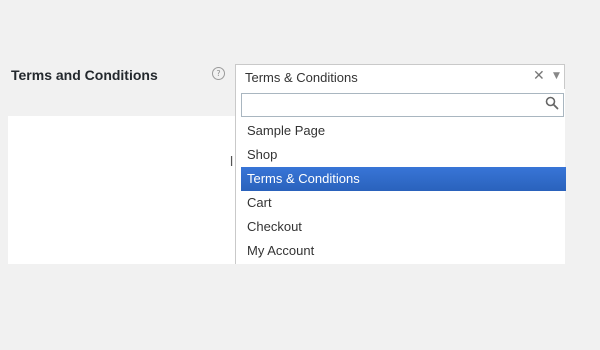  Describe the element at coordinates (400, 77) in the screenshot. I see `page-select: Terms & Conditions ✕ ▼` at that location.